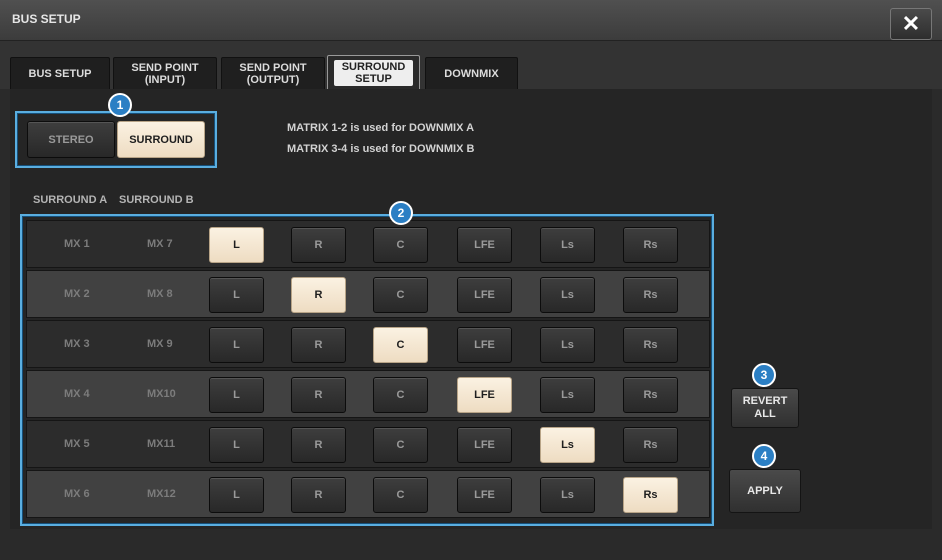  I want to click on tab-surround-setup: SURROUND SETUP, so click(373, 72).